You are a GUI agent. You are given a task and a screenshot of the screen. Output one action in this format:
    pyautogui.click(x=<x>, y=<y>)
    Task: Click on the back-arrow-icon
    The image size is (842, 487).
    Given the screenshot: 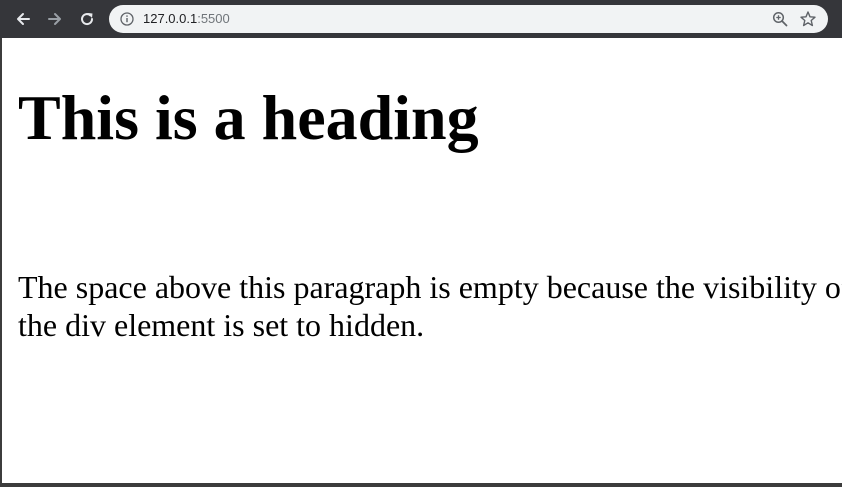 What is the action you would take?
    pyautogui.click(x=23, y=19)
    